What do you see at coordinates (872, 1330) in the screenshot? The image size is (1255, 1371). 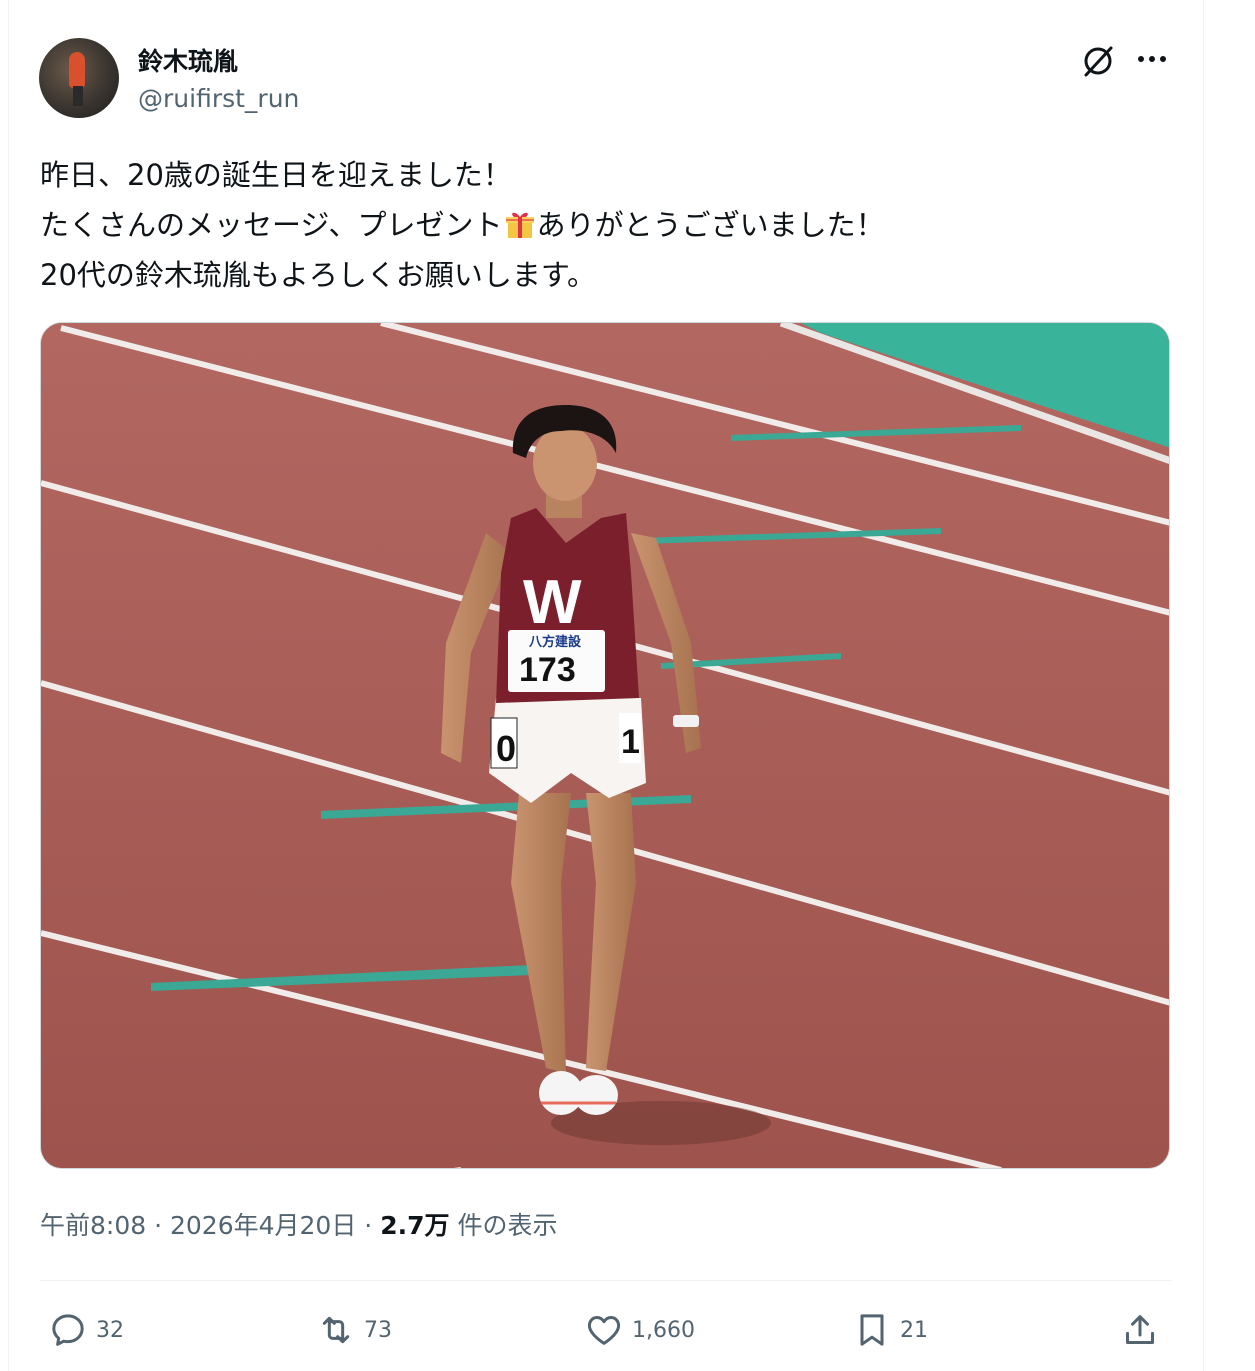 I see `bookmark-icon` at bounding box center [872, 1330].